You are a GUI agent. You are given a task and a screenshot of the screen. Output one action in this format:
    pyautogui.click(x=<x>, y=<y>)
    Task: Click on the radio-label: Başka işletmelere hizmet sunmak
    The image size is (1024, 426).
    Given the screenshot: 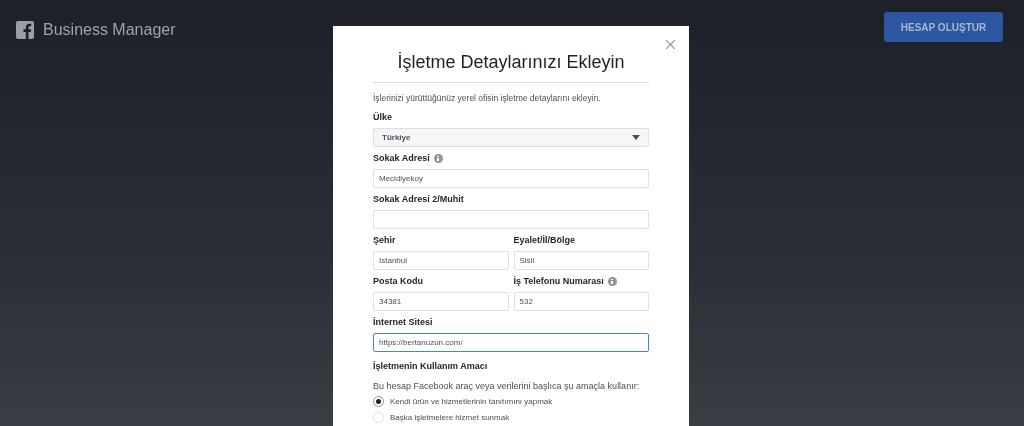 What is the action you would take?
    pyautogui.click(x=450, y=417)
    